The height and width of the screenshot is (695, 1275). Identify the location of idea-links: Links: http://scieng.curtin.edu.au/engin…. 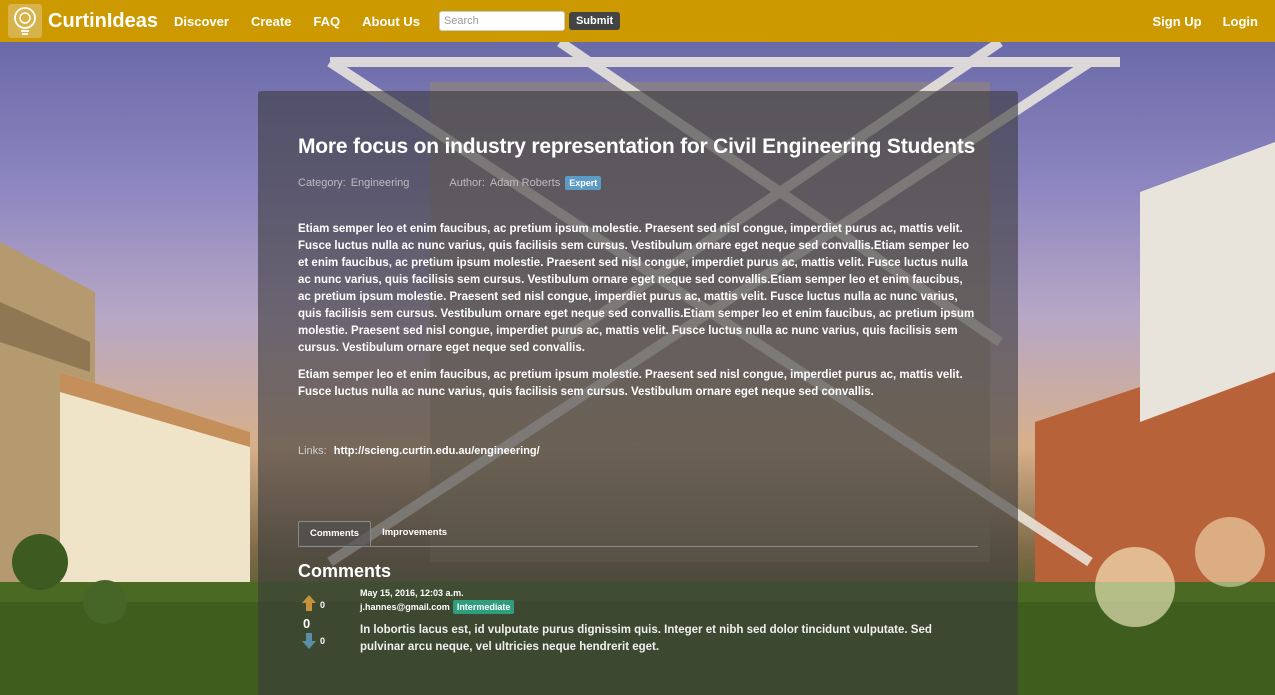
(638, 451).